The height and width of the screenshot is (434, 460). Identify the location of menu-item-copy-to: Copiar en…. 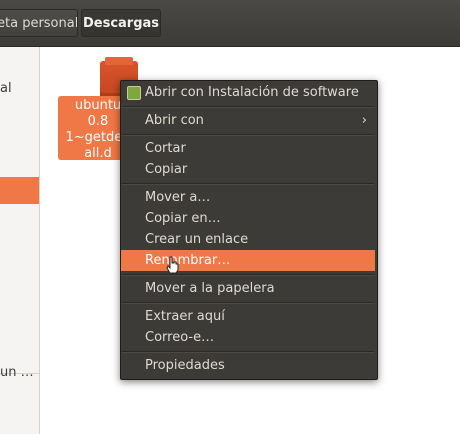
(248, 218).